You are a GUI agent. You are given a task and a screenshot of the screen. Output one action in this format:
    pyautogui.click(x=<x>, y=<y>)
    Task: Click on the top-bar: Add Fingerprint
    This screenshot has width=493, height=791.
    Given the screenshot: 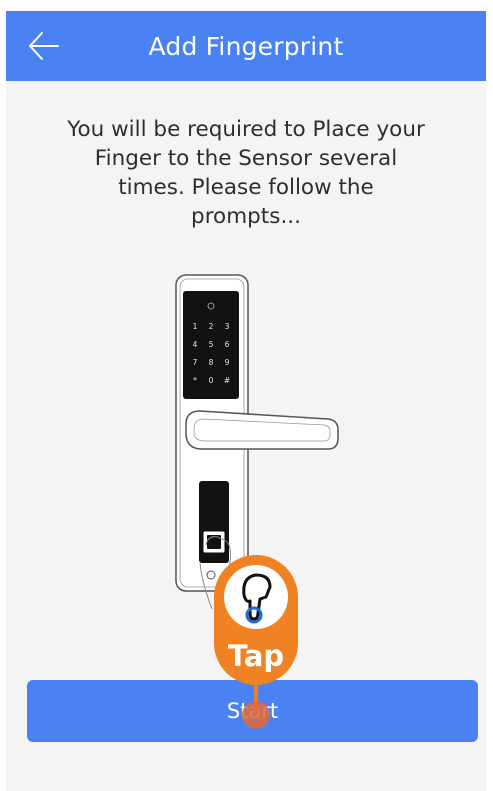 What is the action you would take?
    pyautogui.click(x=246, y=46)
    